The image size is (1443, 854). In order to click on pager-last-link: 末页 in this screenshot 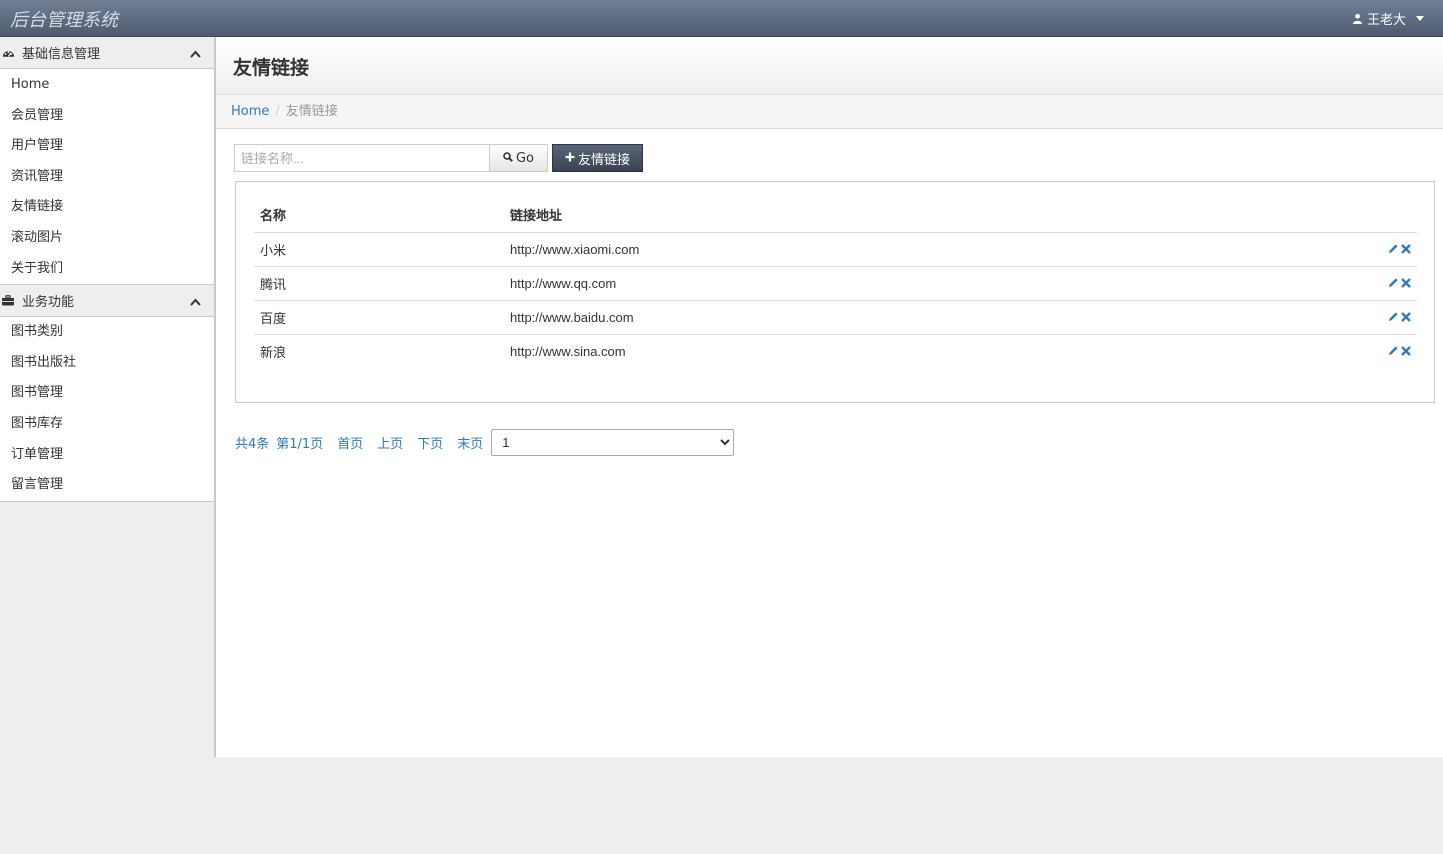, I will do `click(470, 442)`.